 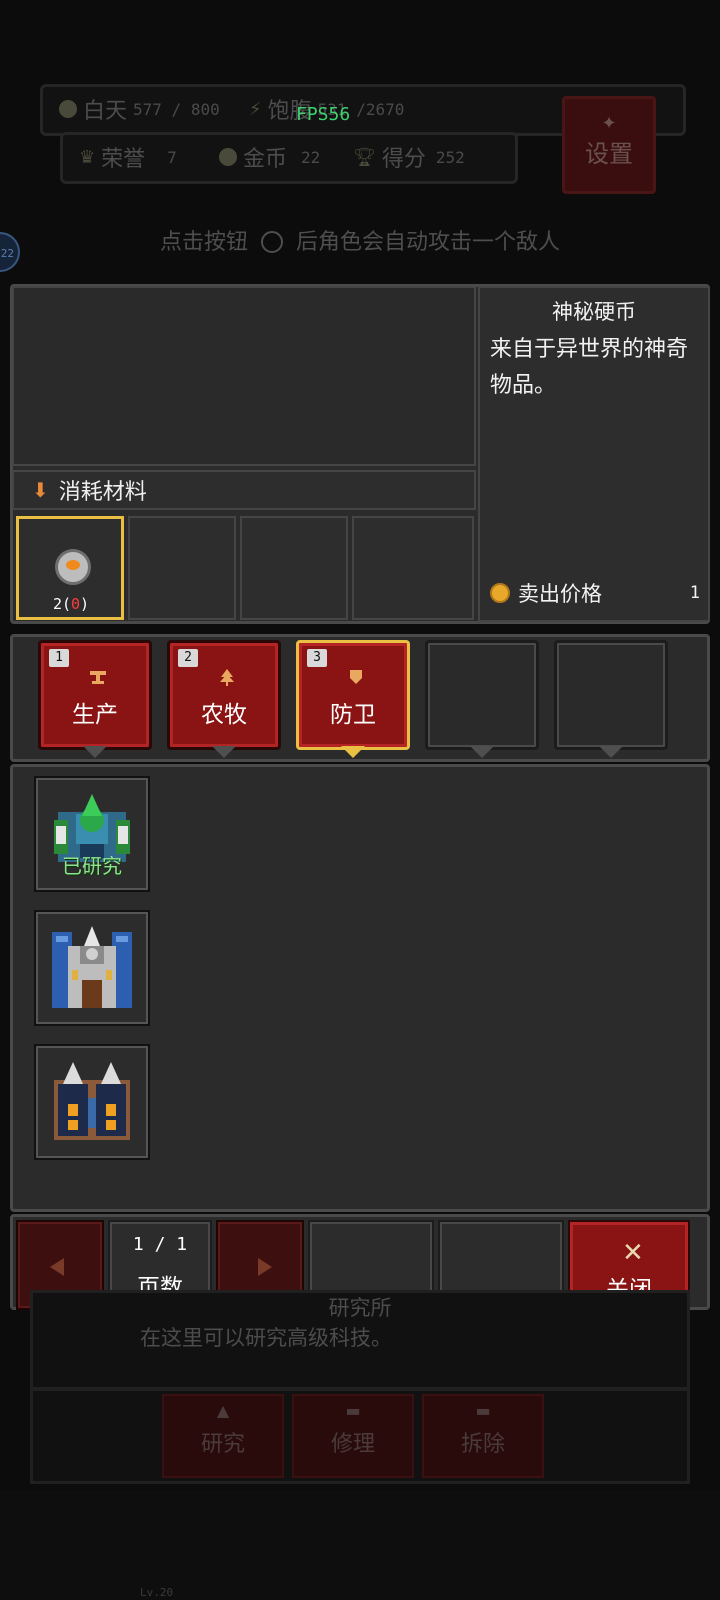 What do you see at coordinates (265, 159) in the screenshot?
I see `gold-label: 金币` at bounding box center [265, 159].